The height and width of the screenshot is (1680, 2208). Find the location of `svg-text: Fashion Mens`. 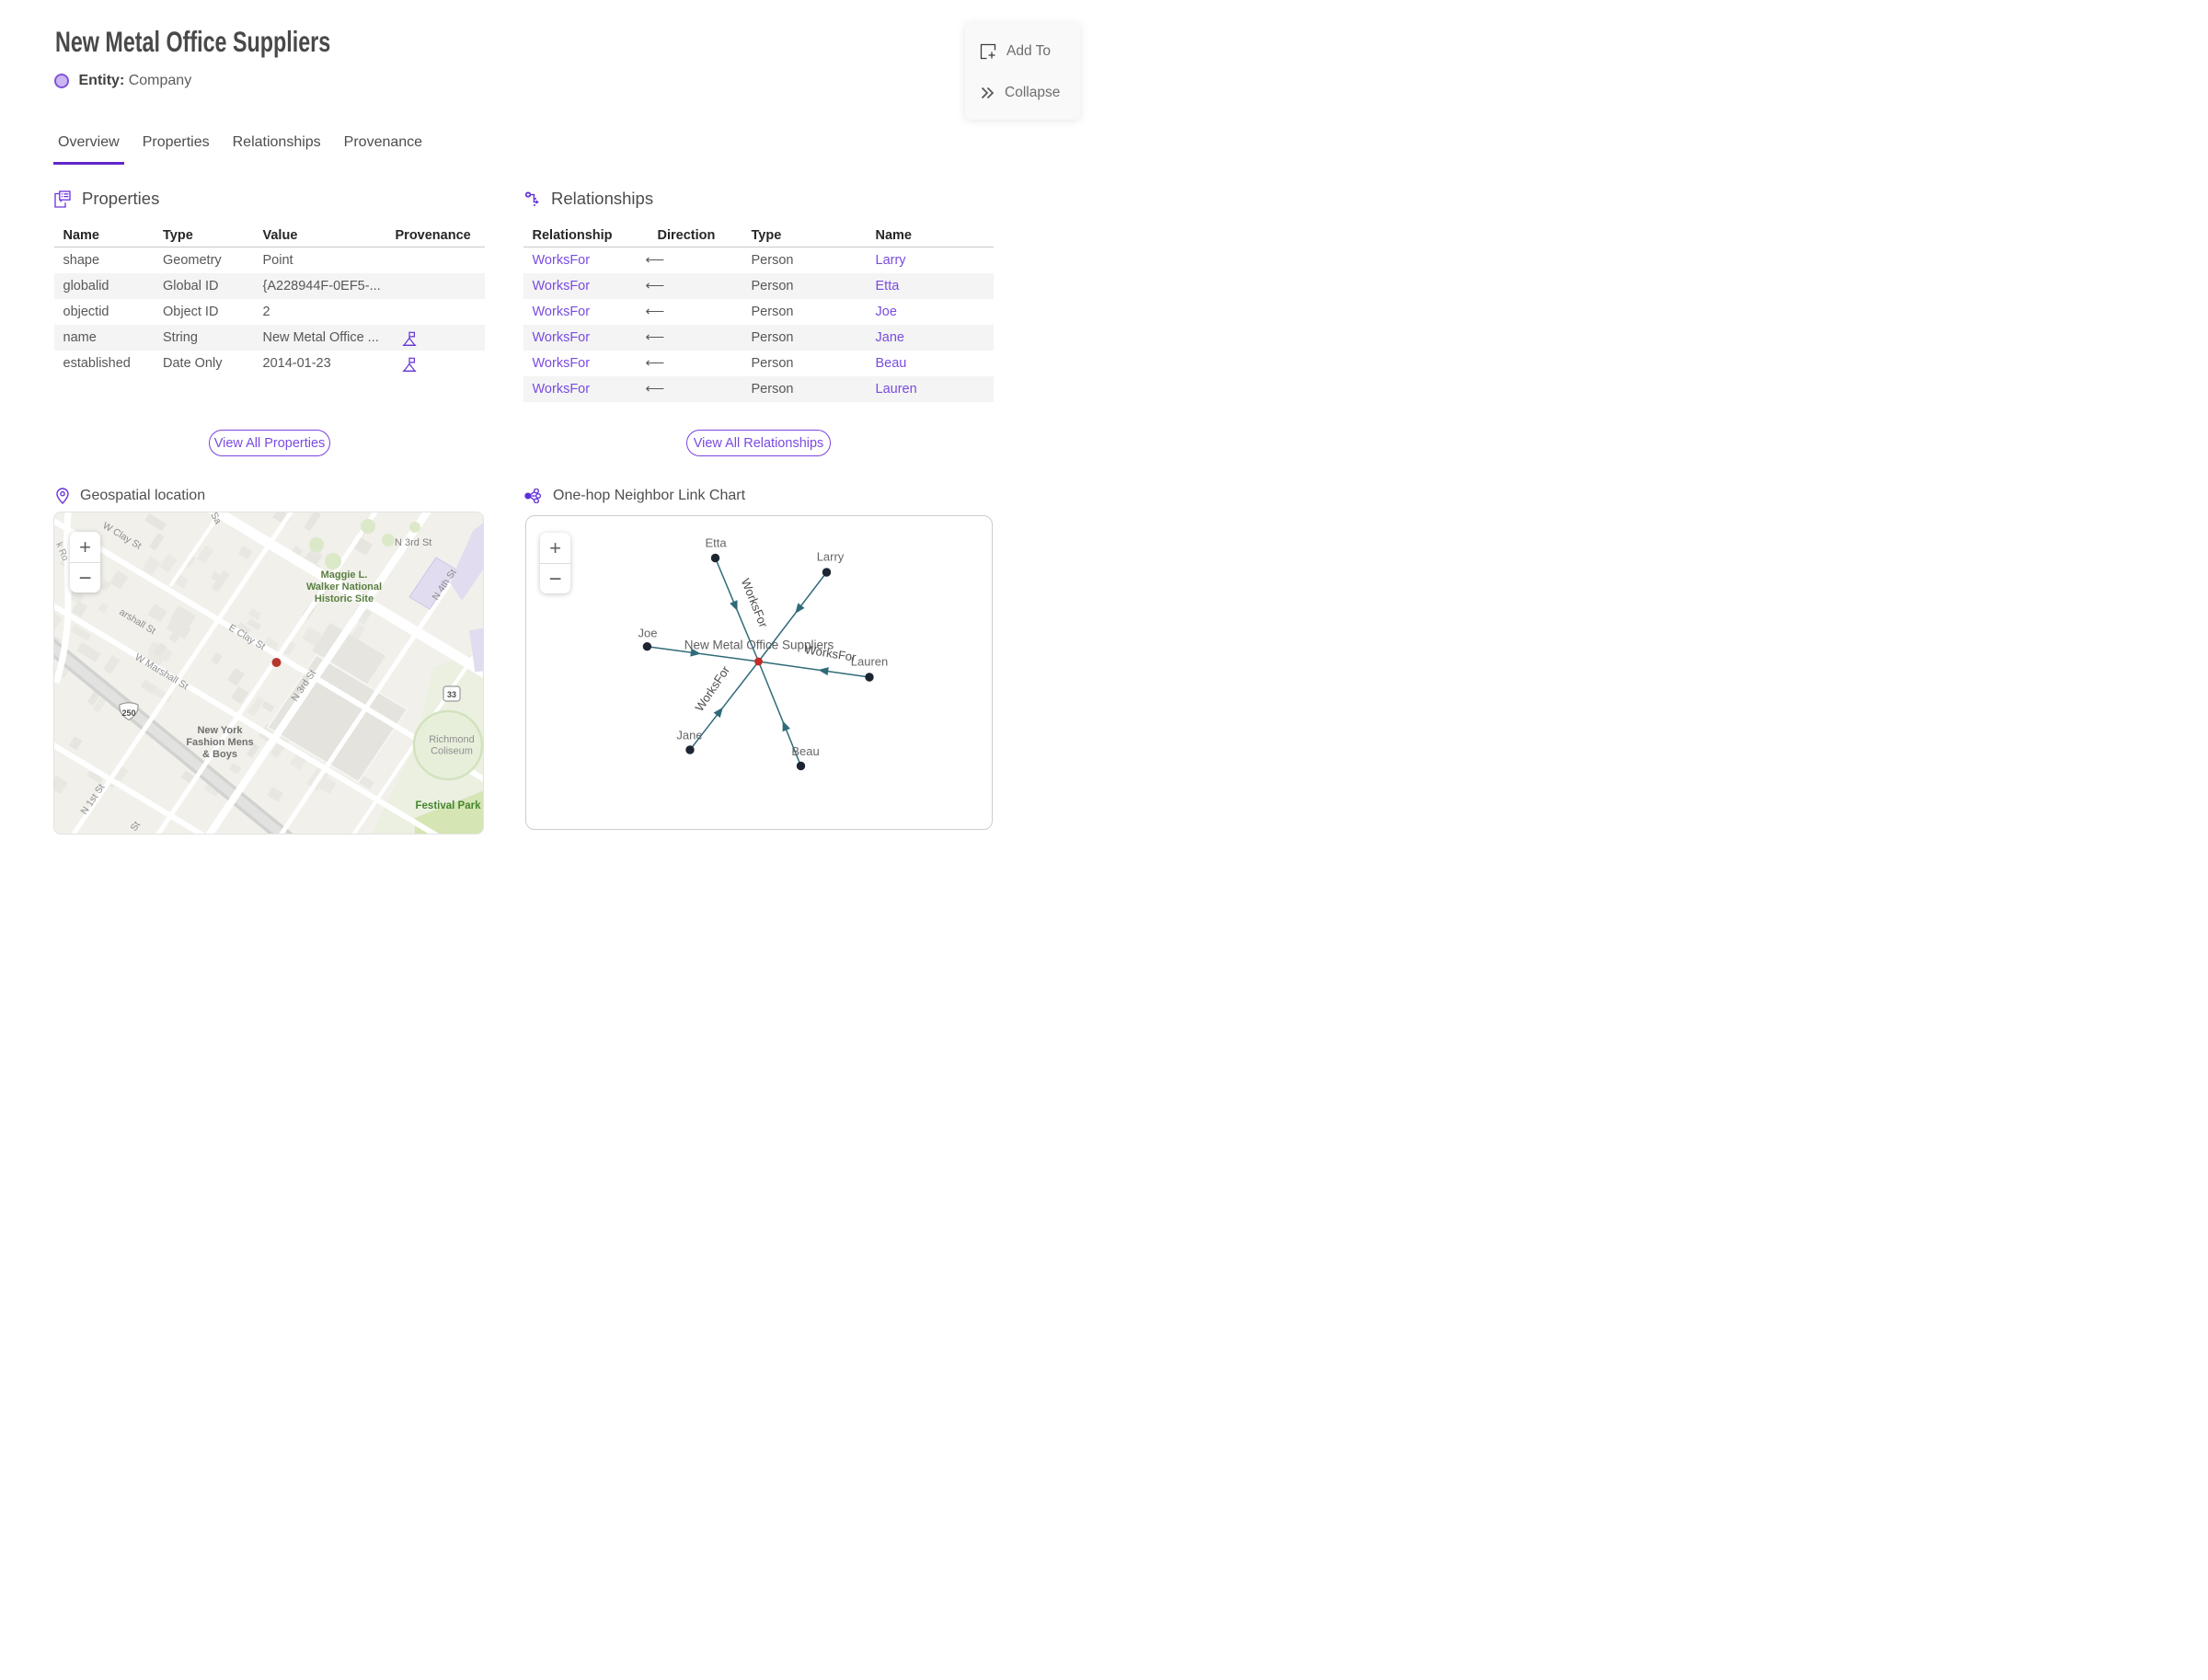

svg-text: Fashion Mens is located at coordinates (219, 742).